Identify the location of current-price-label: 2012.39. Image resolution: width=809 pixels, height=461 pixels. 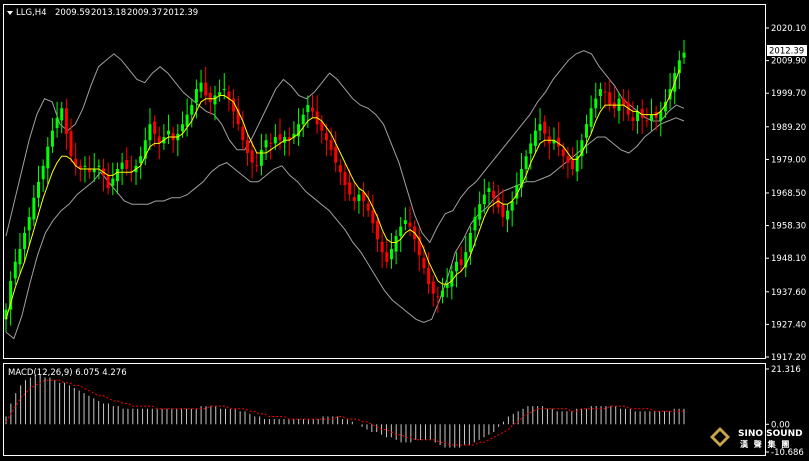
(786, 52).